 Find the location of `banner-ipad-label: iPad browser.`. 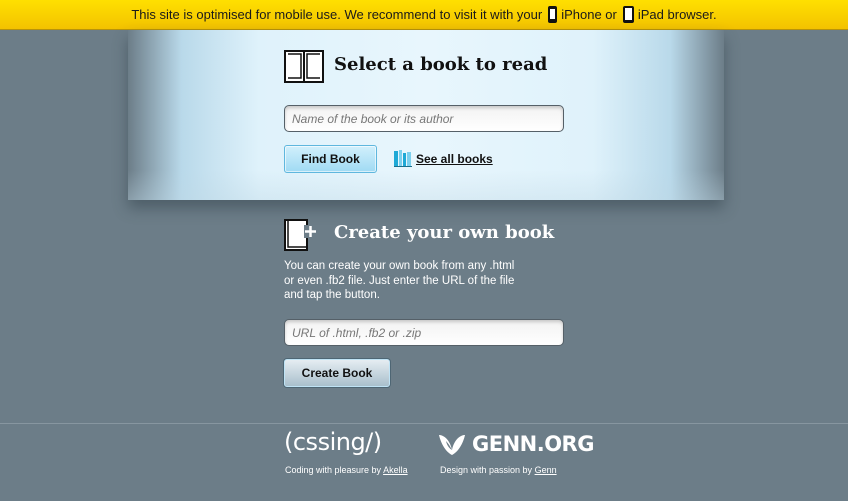

banner-ipad-label: iPad browser. is located at coordinates (677, 14).